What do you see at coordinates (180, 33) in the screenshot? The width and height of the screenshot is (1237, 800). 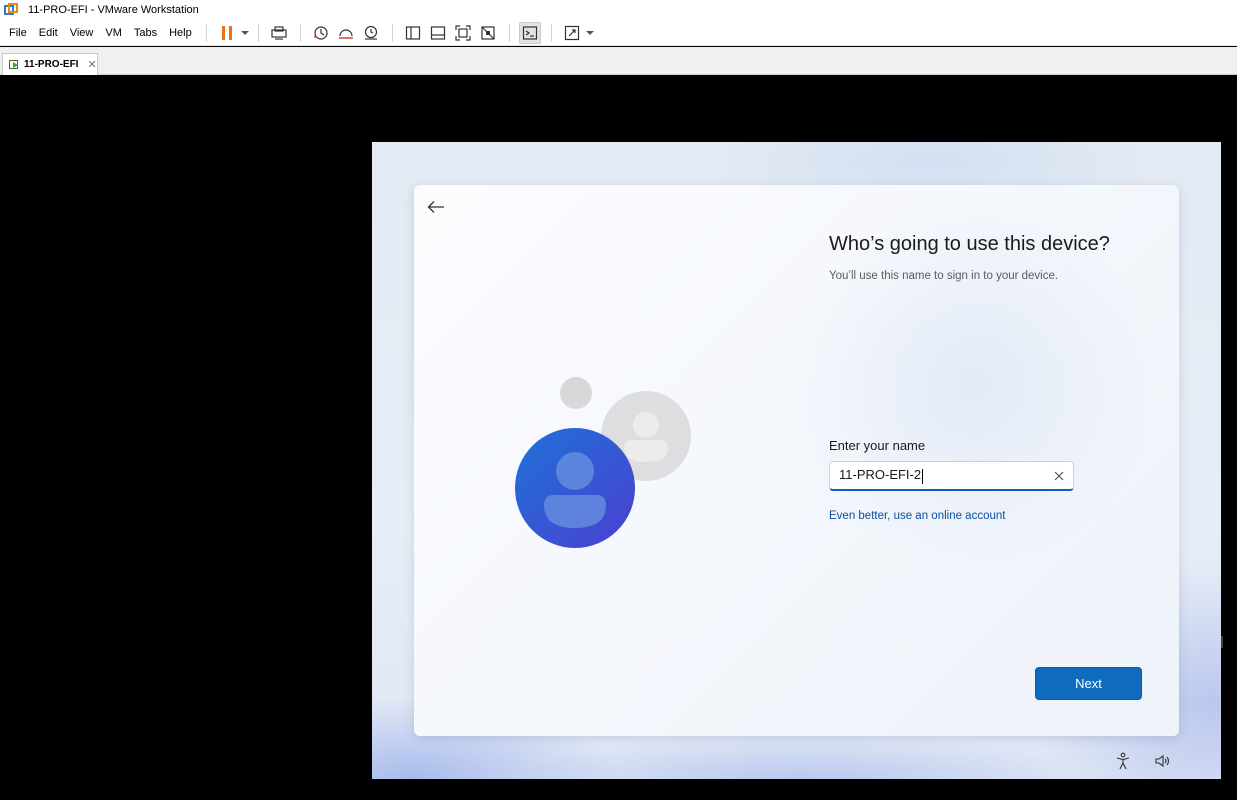 I see `menu-help: Help` at bounding box center [180, 33].